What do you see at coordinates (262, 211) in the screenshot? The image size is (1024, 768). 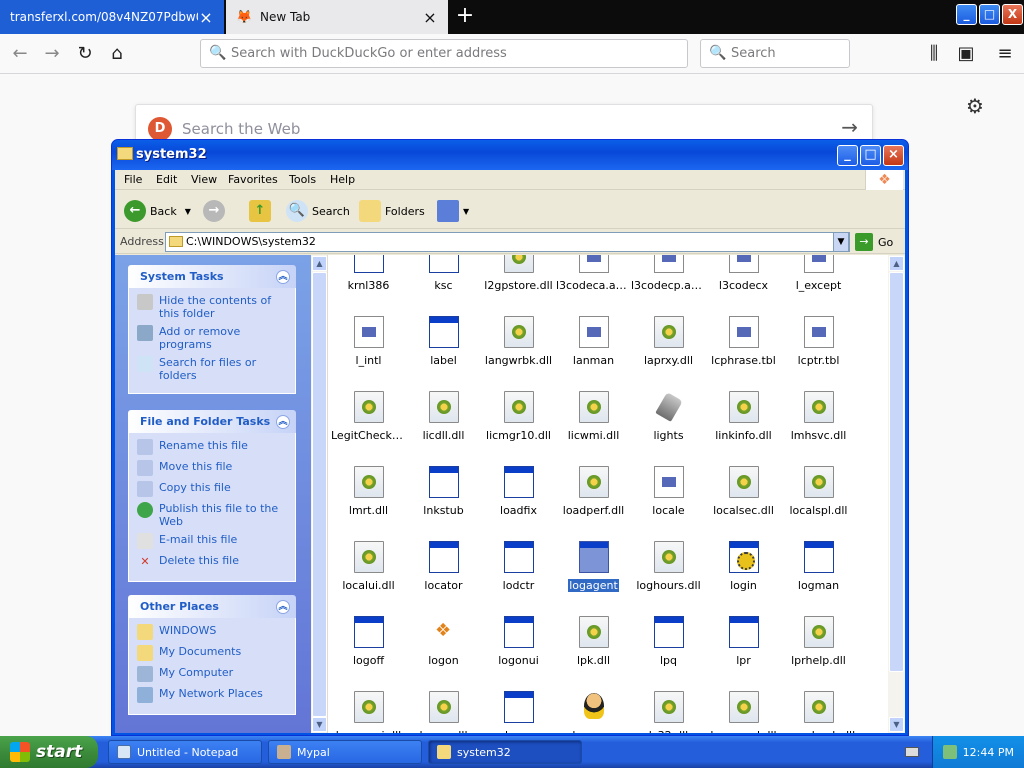 I see `up-folder-button: ↑` at bounding box center [262, 211].